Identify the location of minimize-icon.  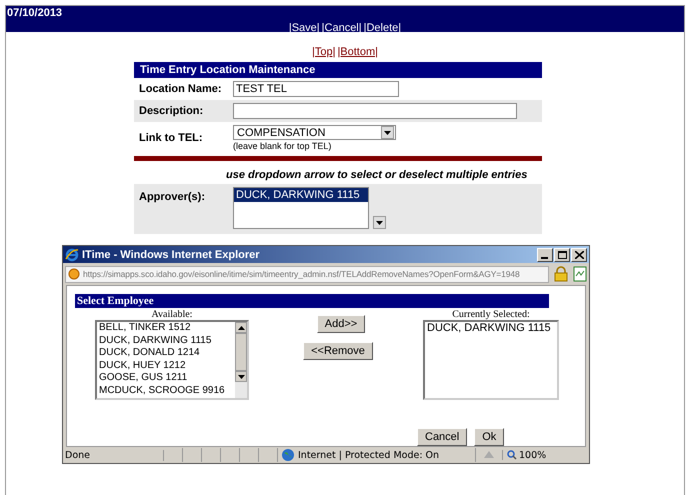
(545, 255).